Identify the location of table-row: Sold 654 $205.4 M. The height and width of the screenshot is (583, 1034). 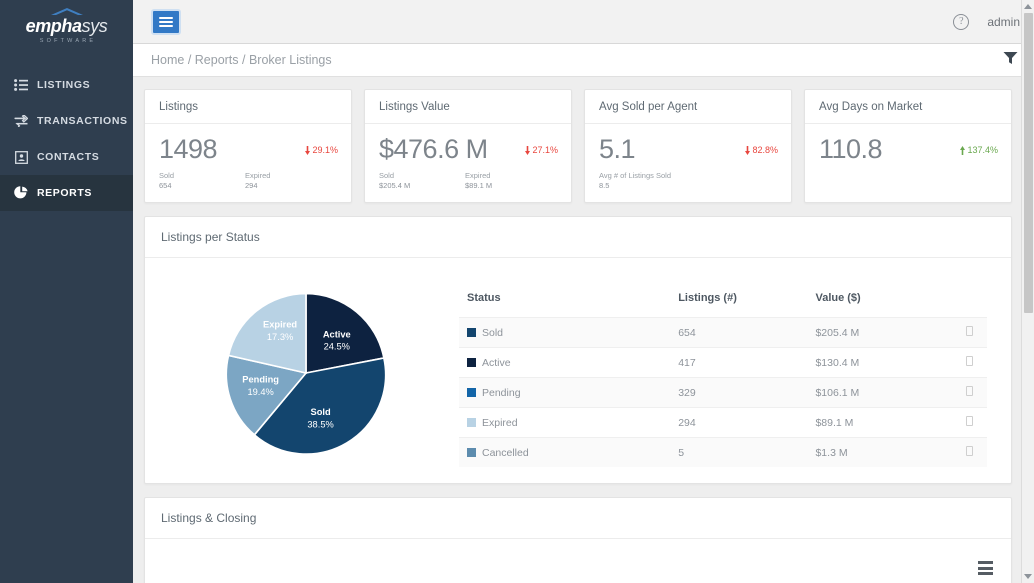
(723, 332).